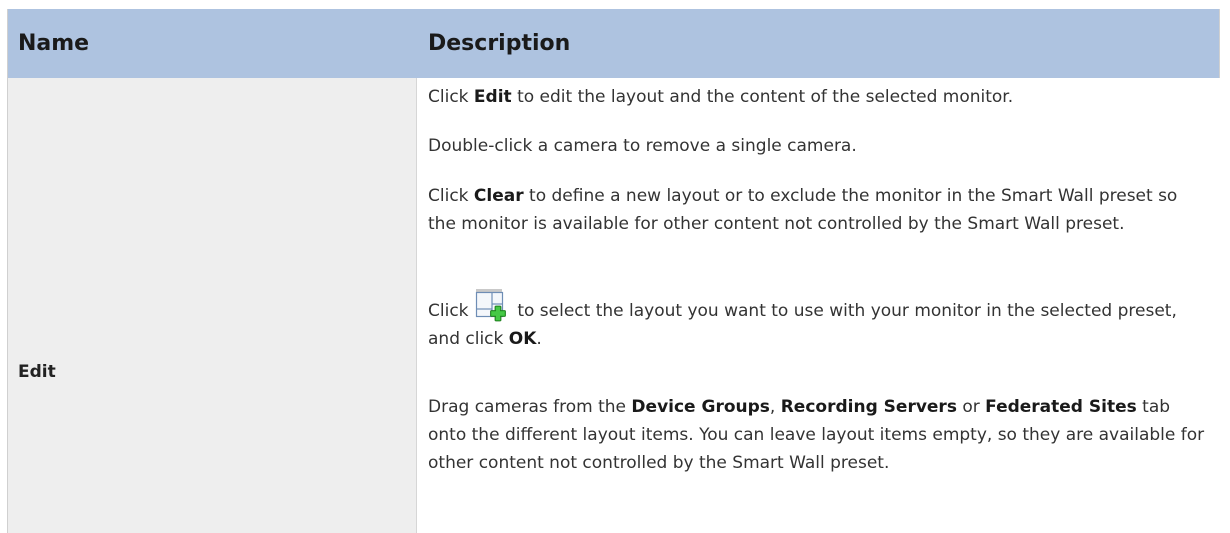  I want to click on add-layout-icon, so click(493, 305).